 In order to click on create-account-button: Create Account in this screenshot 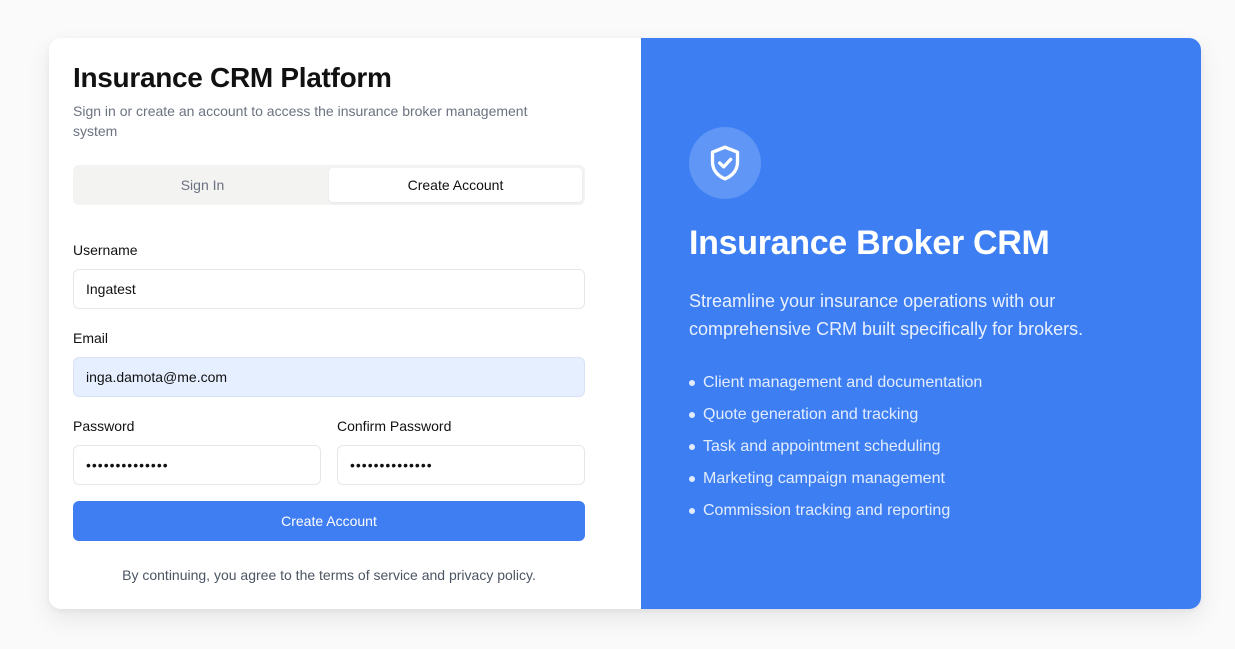, I will do `click(329, 521)`.